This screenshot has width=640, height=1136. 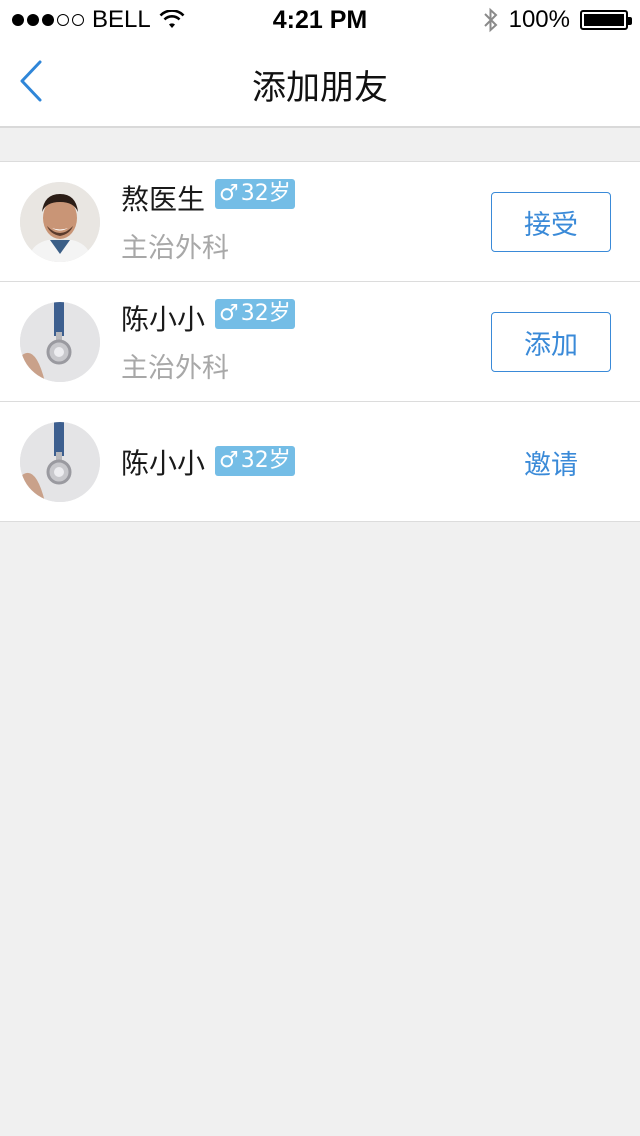 What do you see at coordinates (320, 20) in the screenshot?
I see `status-bar: BELL 4:21 PM 100%` at bounding box center [320, 20].